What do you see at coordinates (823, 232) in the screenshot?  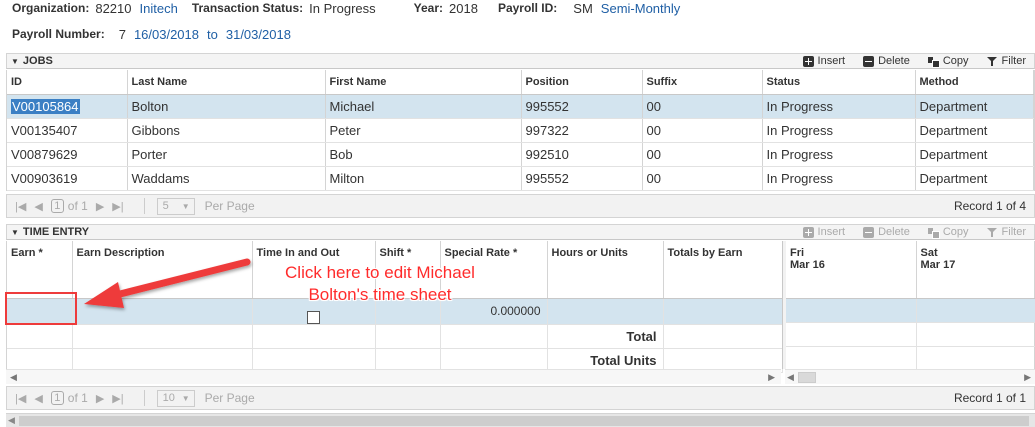 I see `time-entry-insert-button: Insert` at bounding box center [823, 232].